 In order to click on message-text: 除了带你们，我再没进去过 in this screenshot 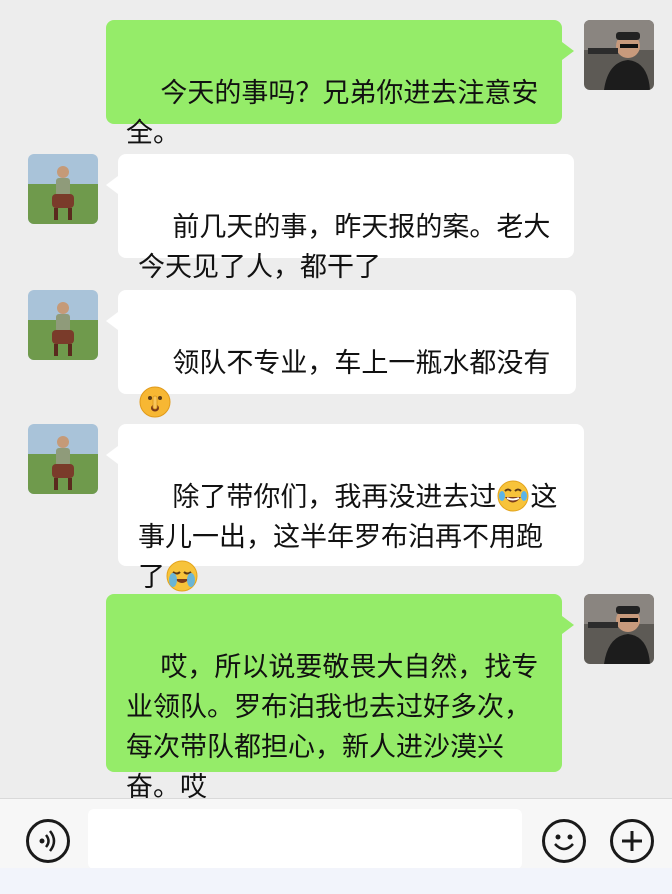, I will do `click(334, 497)`.